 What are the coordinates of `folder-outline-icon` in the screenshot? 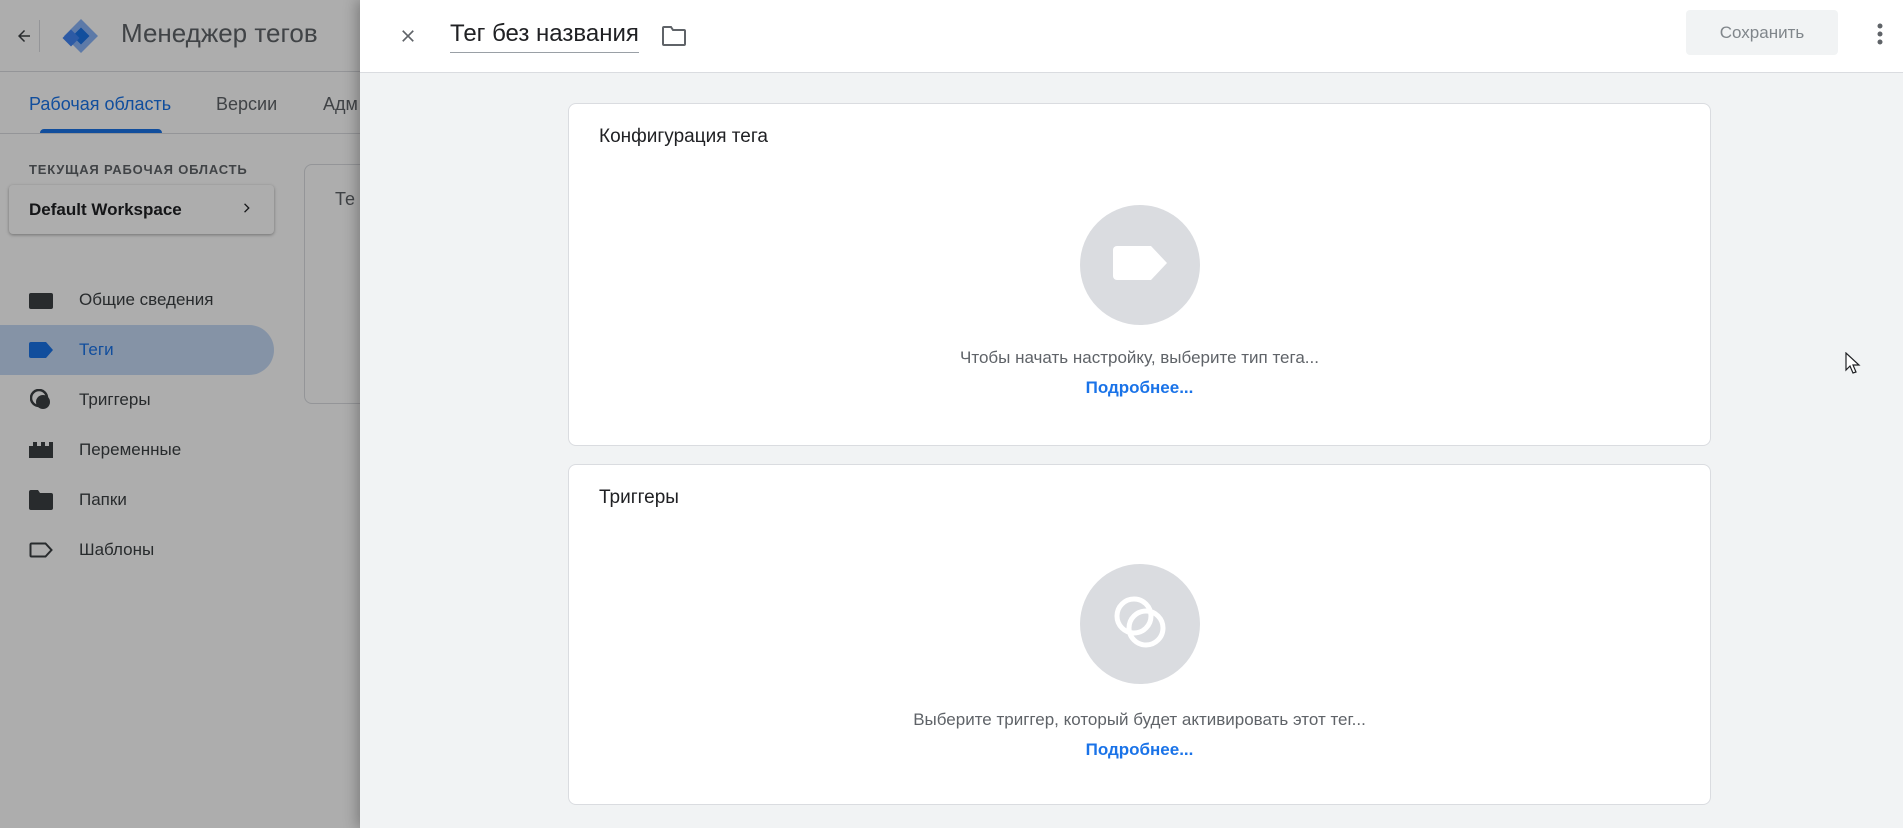 It's located at (674, 36).